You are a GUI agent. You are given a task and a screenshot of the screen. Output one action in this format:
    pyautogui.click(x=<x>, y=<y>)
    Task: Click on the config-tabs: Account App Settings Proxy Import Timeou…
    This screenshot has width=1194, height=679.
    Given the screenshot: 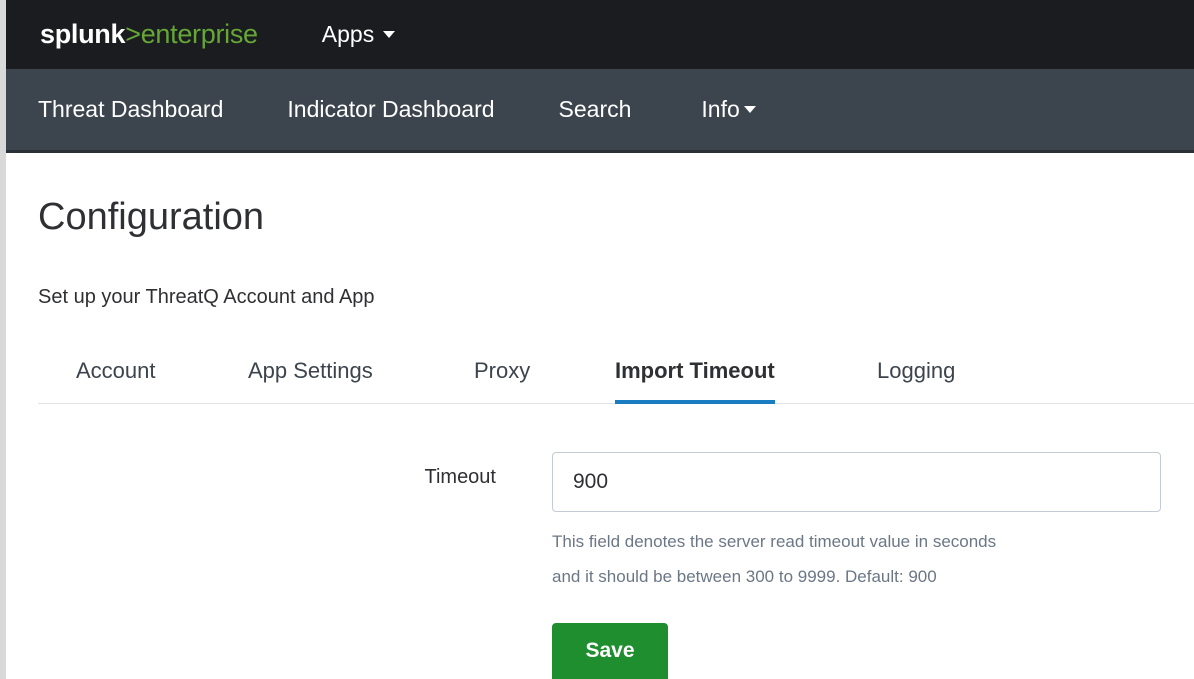 What is the action you would take?
    pyautogui.click(x=616, y=377)
    